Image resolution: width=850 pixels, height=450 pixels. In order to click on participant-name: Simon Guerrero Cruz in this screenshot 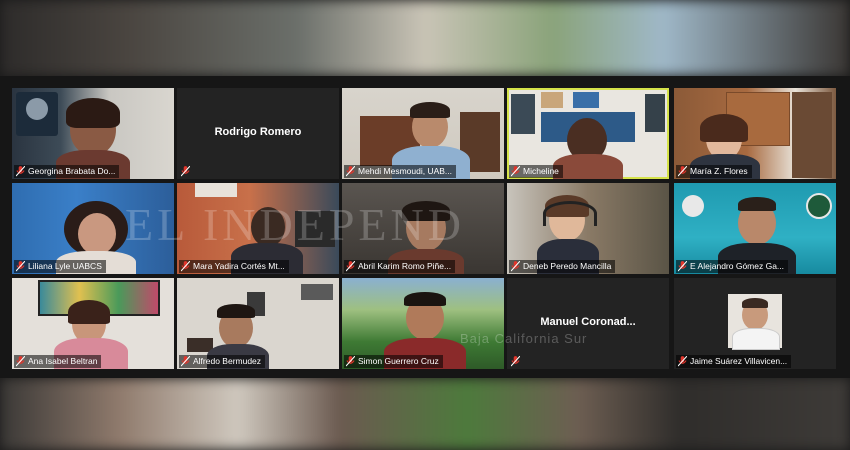, I will do `click(393, 361)`.